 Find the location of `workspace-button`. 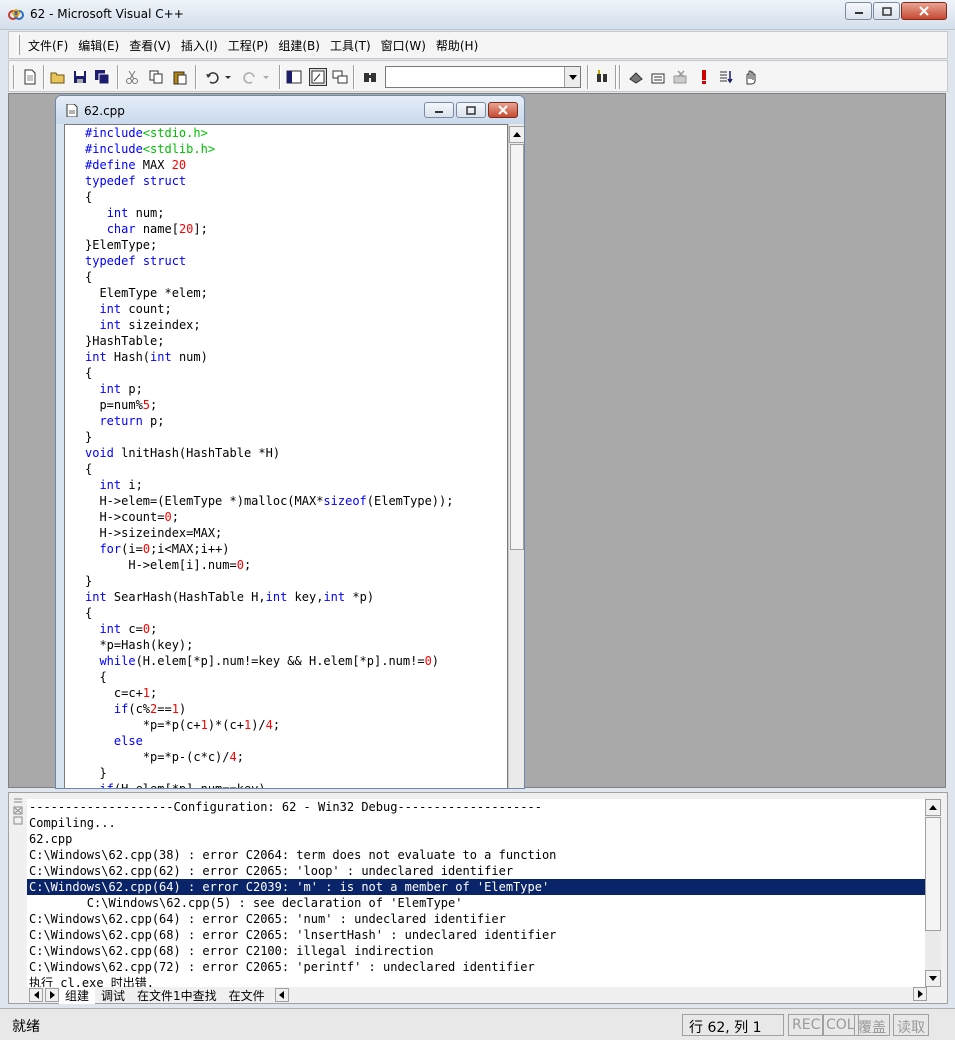

workspace-button is located at coordinates (294, 77).